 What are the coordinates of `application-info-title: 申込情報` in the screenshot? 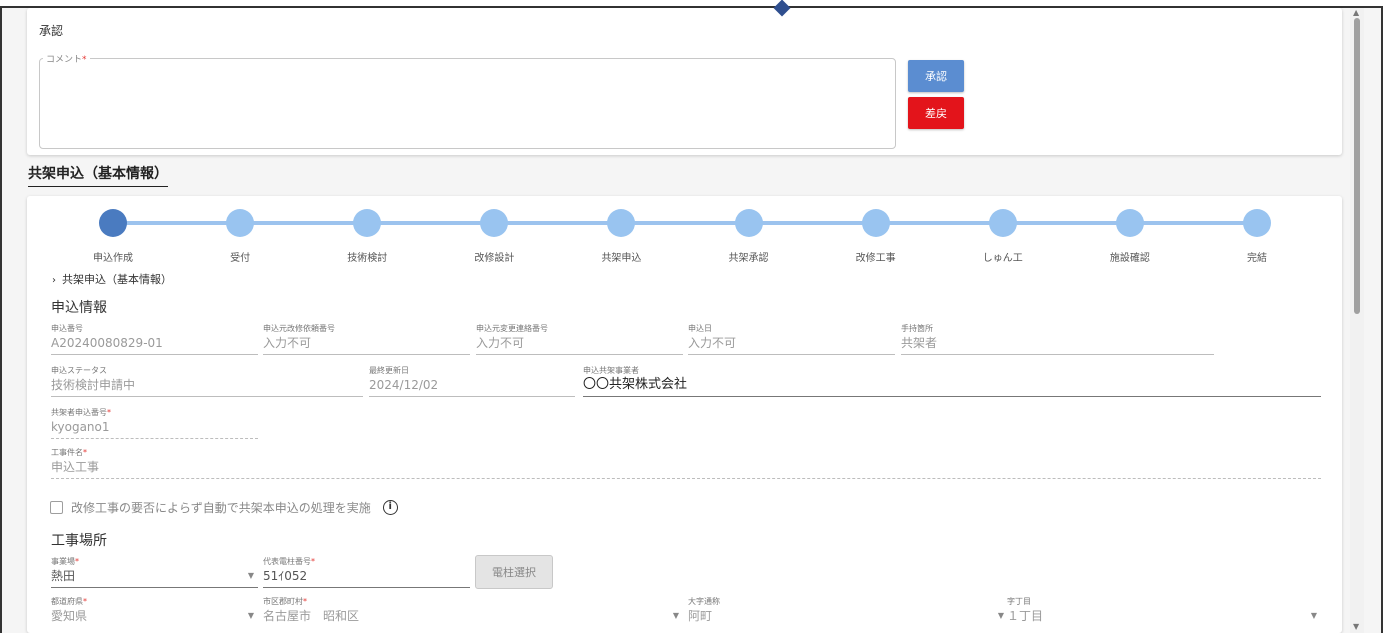 It's located at (79, 308).